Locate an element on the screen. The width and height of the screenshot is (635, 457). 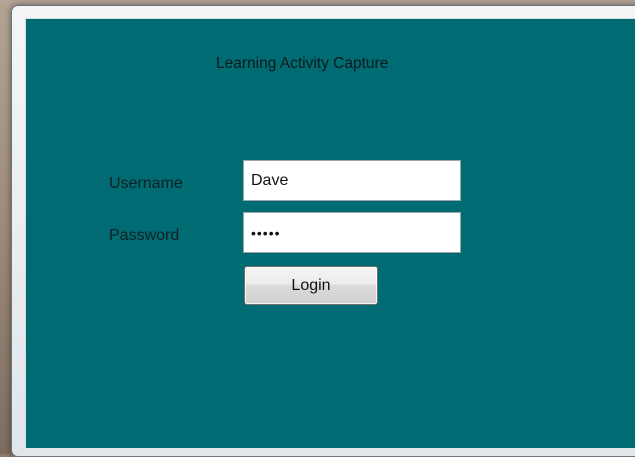
login-button: Login is located at coordinates (311, 285).